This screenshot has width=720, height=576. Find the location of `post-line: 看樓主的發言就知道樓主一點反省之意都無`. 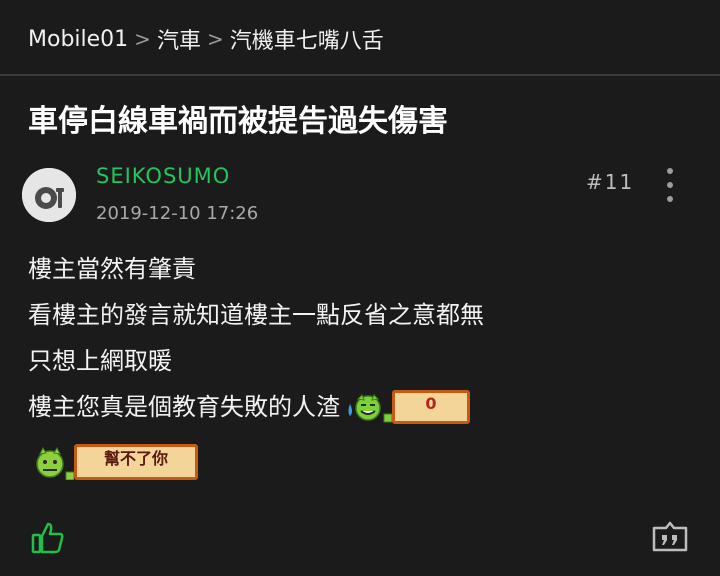

post-line: 看樓主的發言就知道樓主一點反省之意都無 is located at coordinates (256, 315).